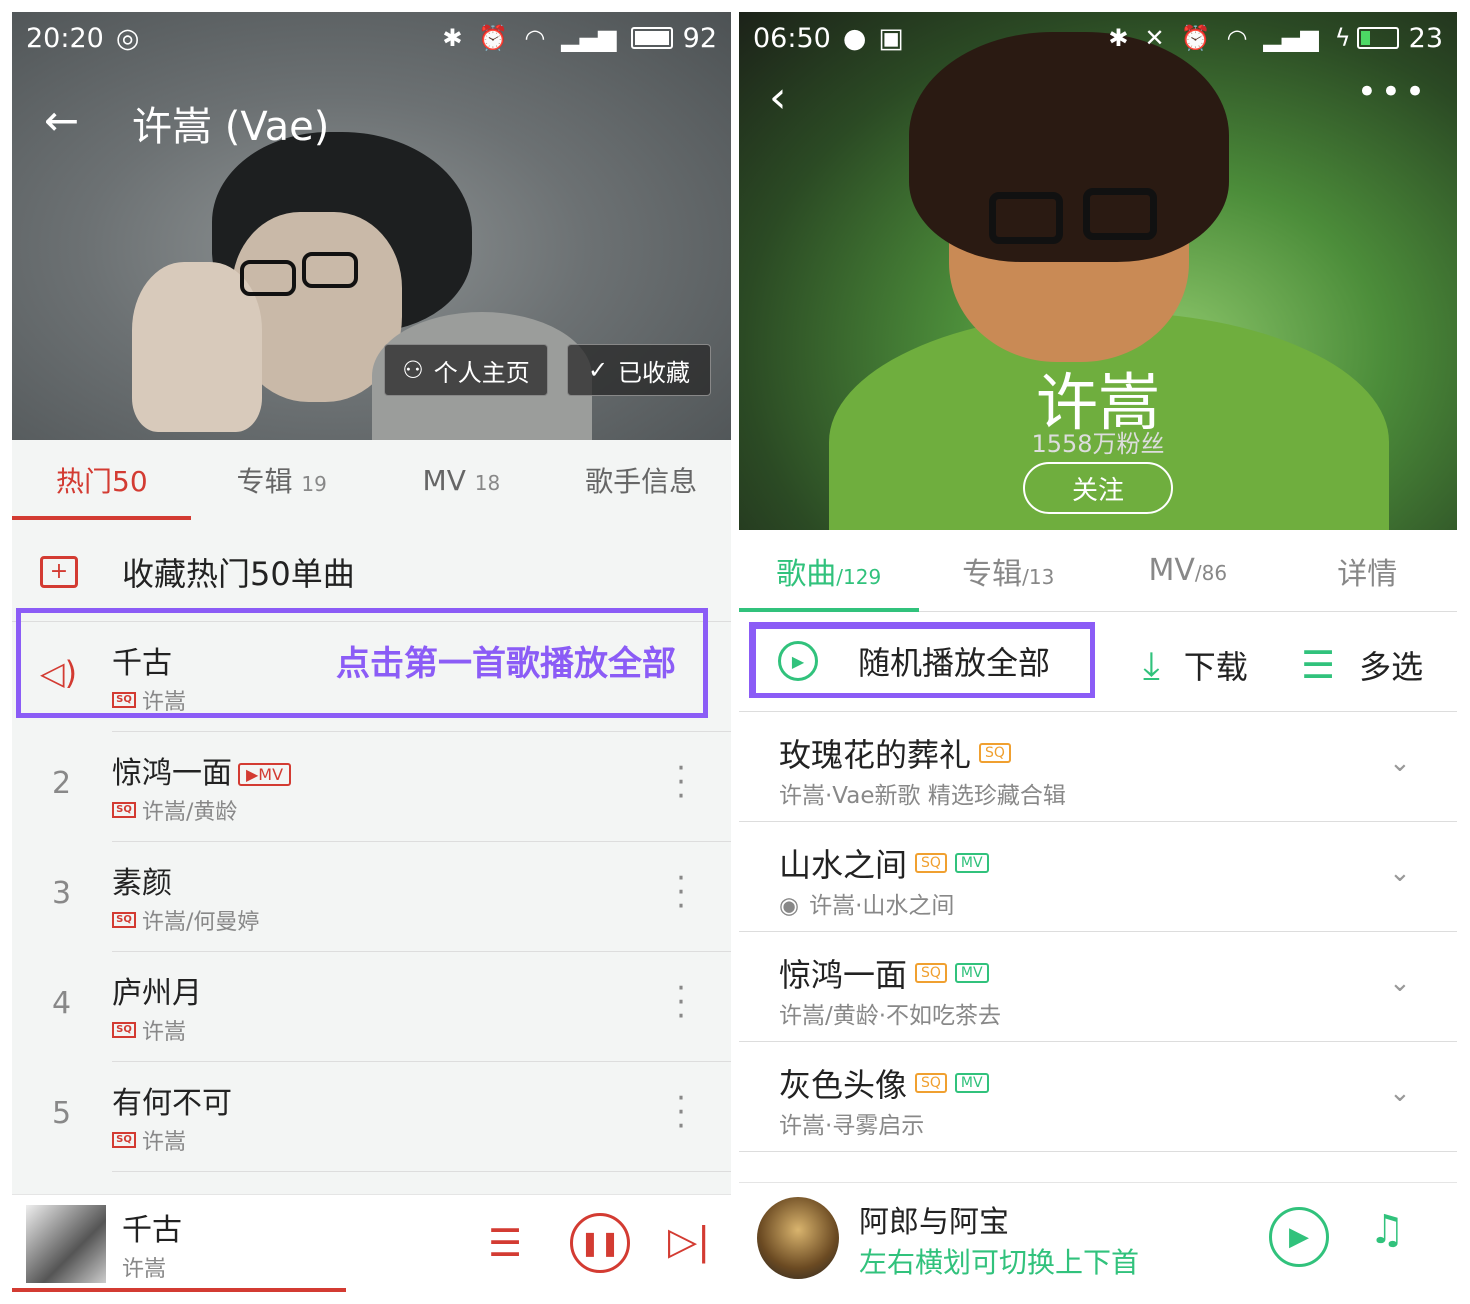 Image resolution: width=1470 pixels, height=1304 pixels. Describe the element at coordinates (462, 480) in the screenshot. I see `tab-mv: MV 18` at that location.